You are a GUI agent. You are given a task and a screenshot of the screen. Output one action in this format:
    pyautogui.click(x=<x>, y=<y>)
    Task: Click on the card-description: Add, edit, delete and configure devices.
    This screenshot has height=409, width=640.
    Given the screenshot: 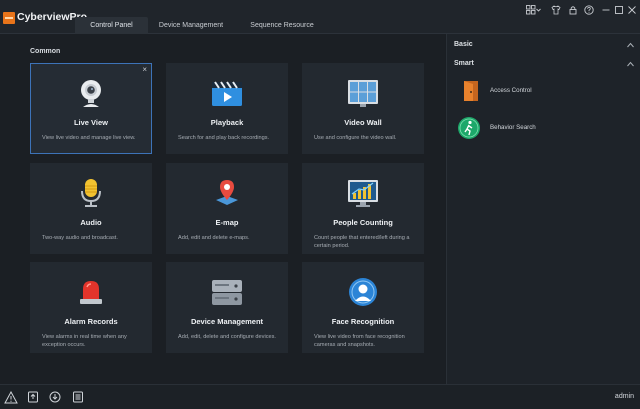 What is the action you would take?
    pyautogui.click(x=227, y=337)
    